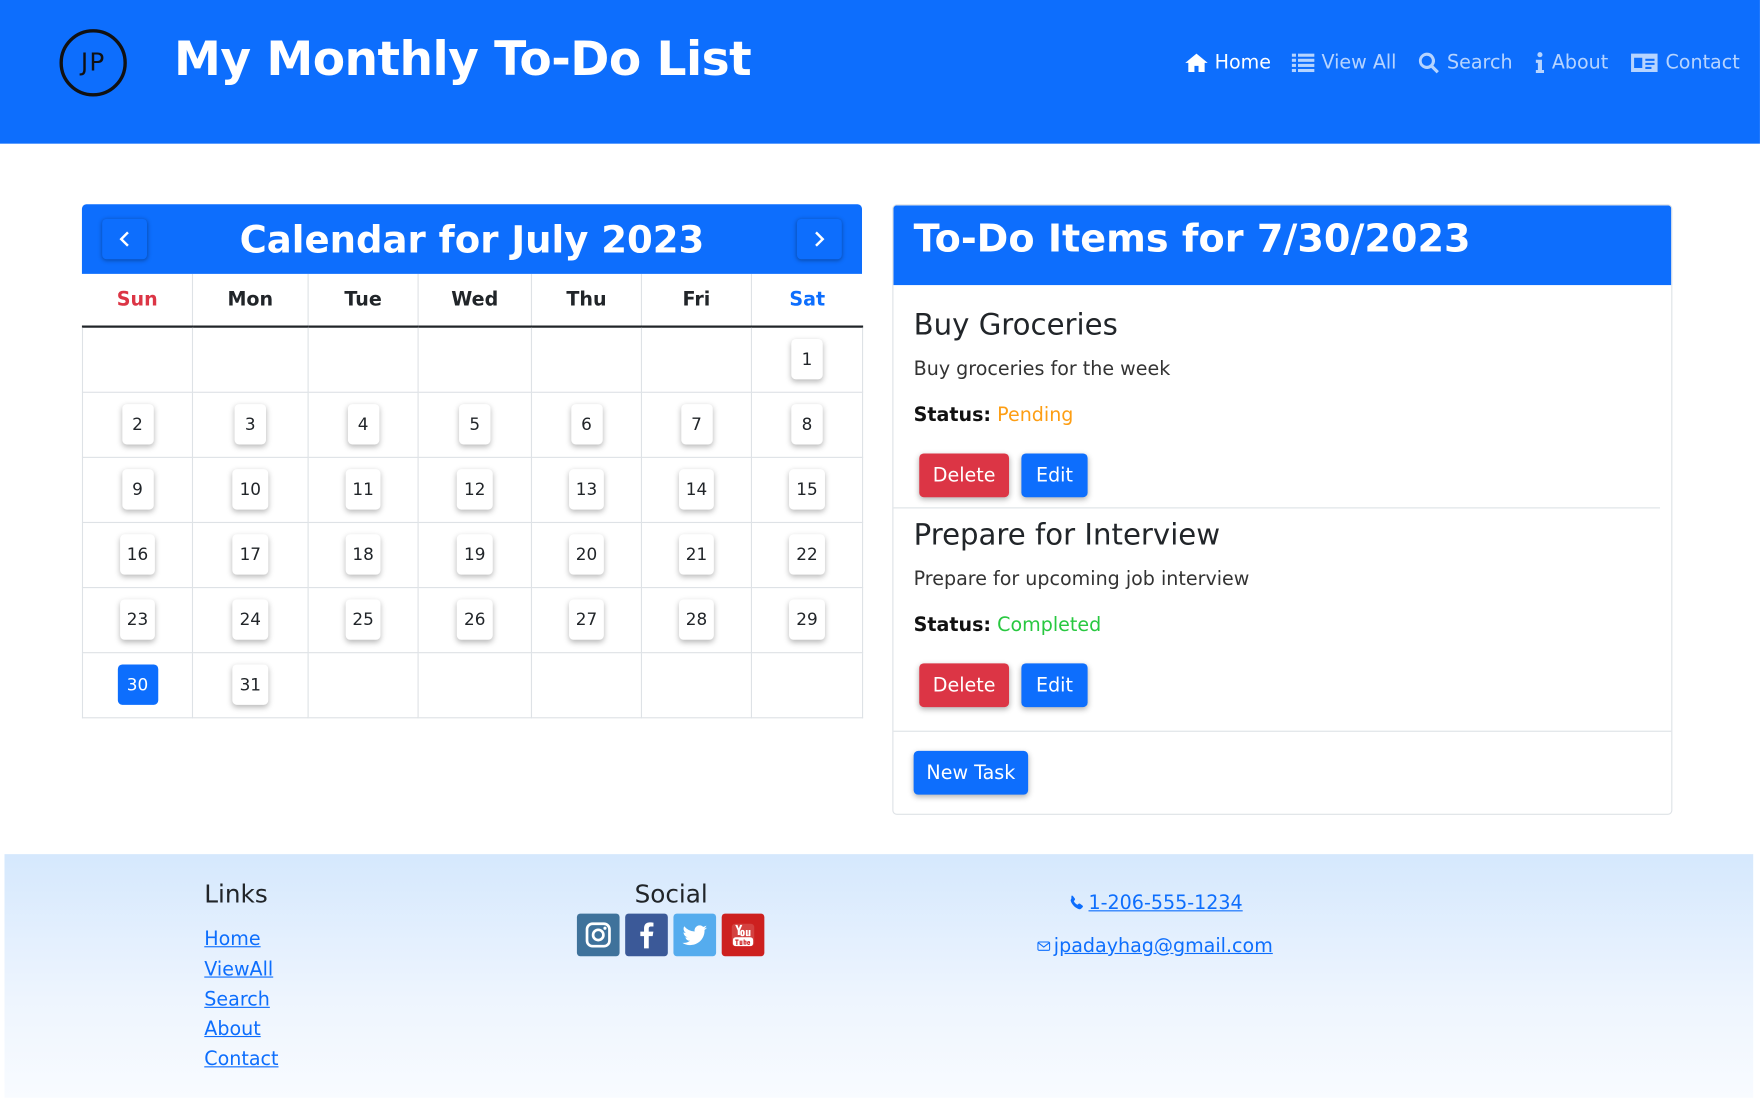 The width and height of the screenshot is (1760, 1098). I want to click on calendar-day: 28, so click(696, 619).